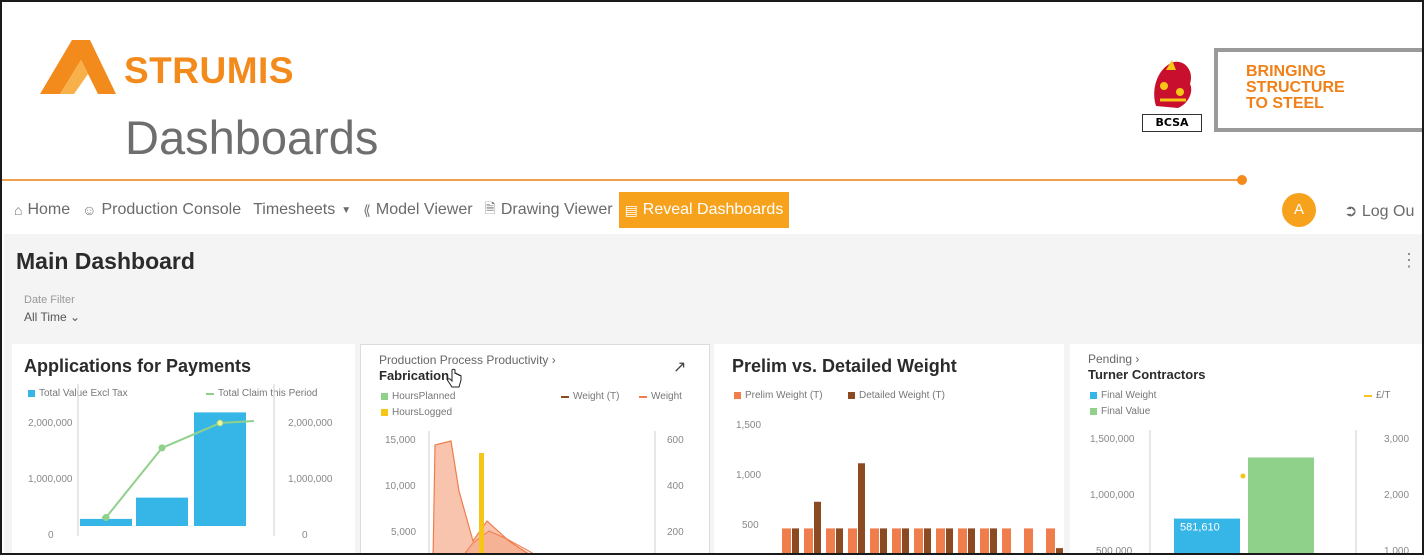 The height and width of the screenshot is (555, 1424). Describe the element at coordinates (1281, 505) in the screenshot. I see `bar-final-value` at that location.